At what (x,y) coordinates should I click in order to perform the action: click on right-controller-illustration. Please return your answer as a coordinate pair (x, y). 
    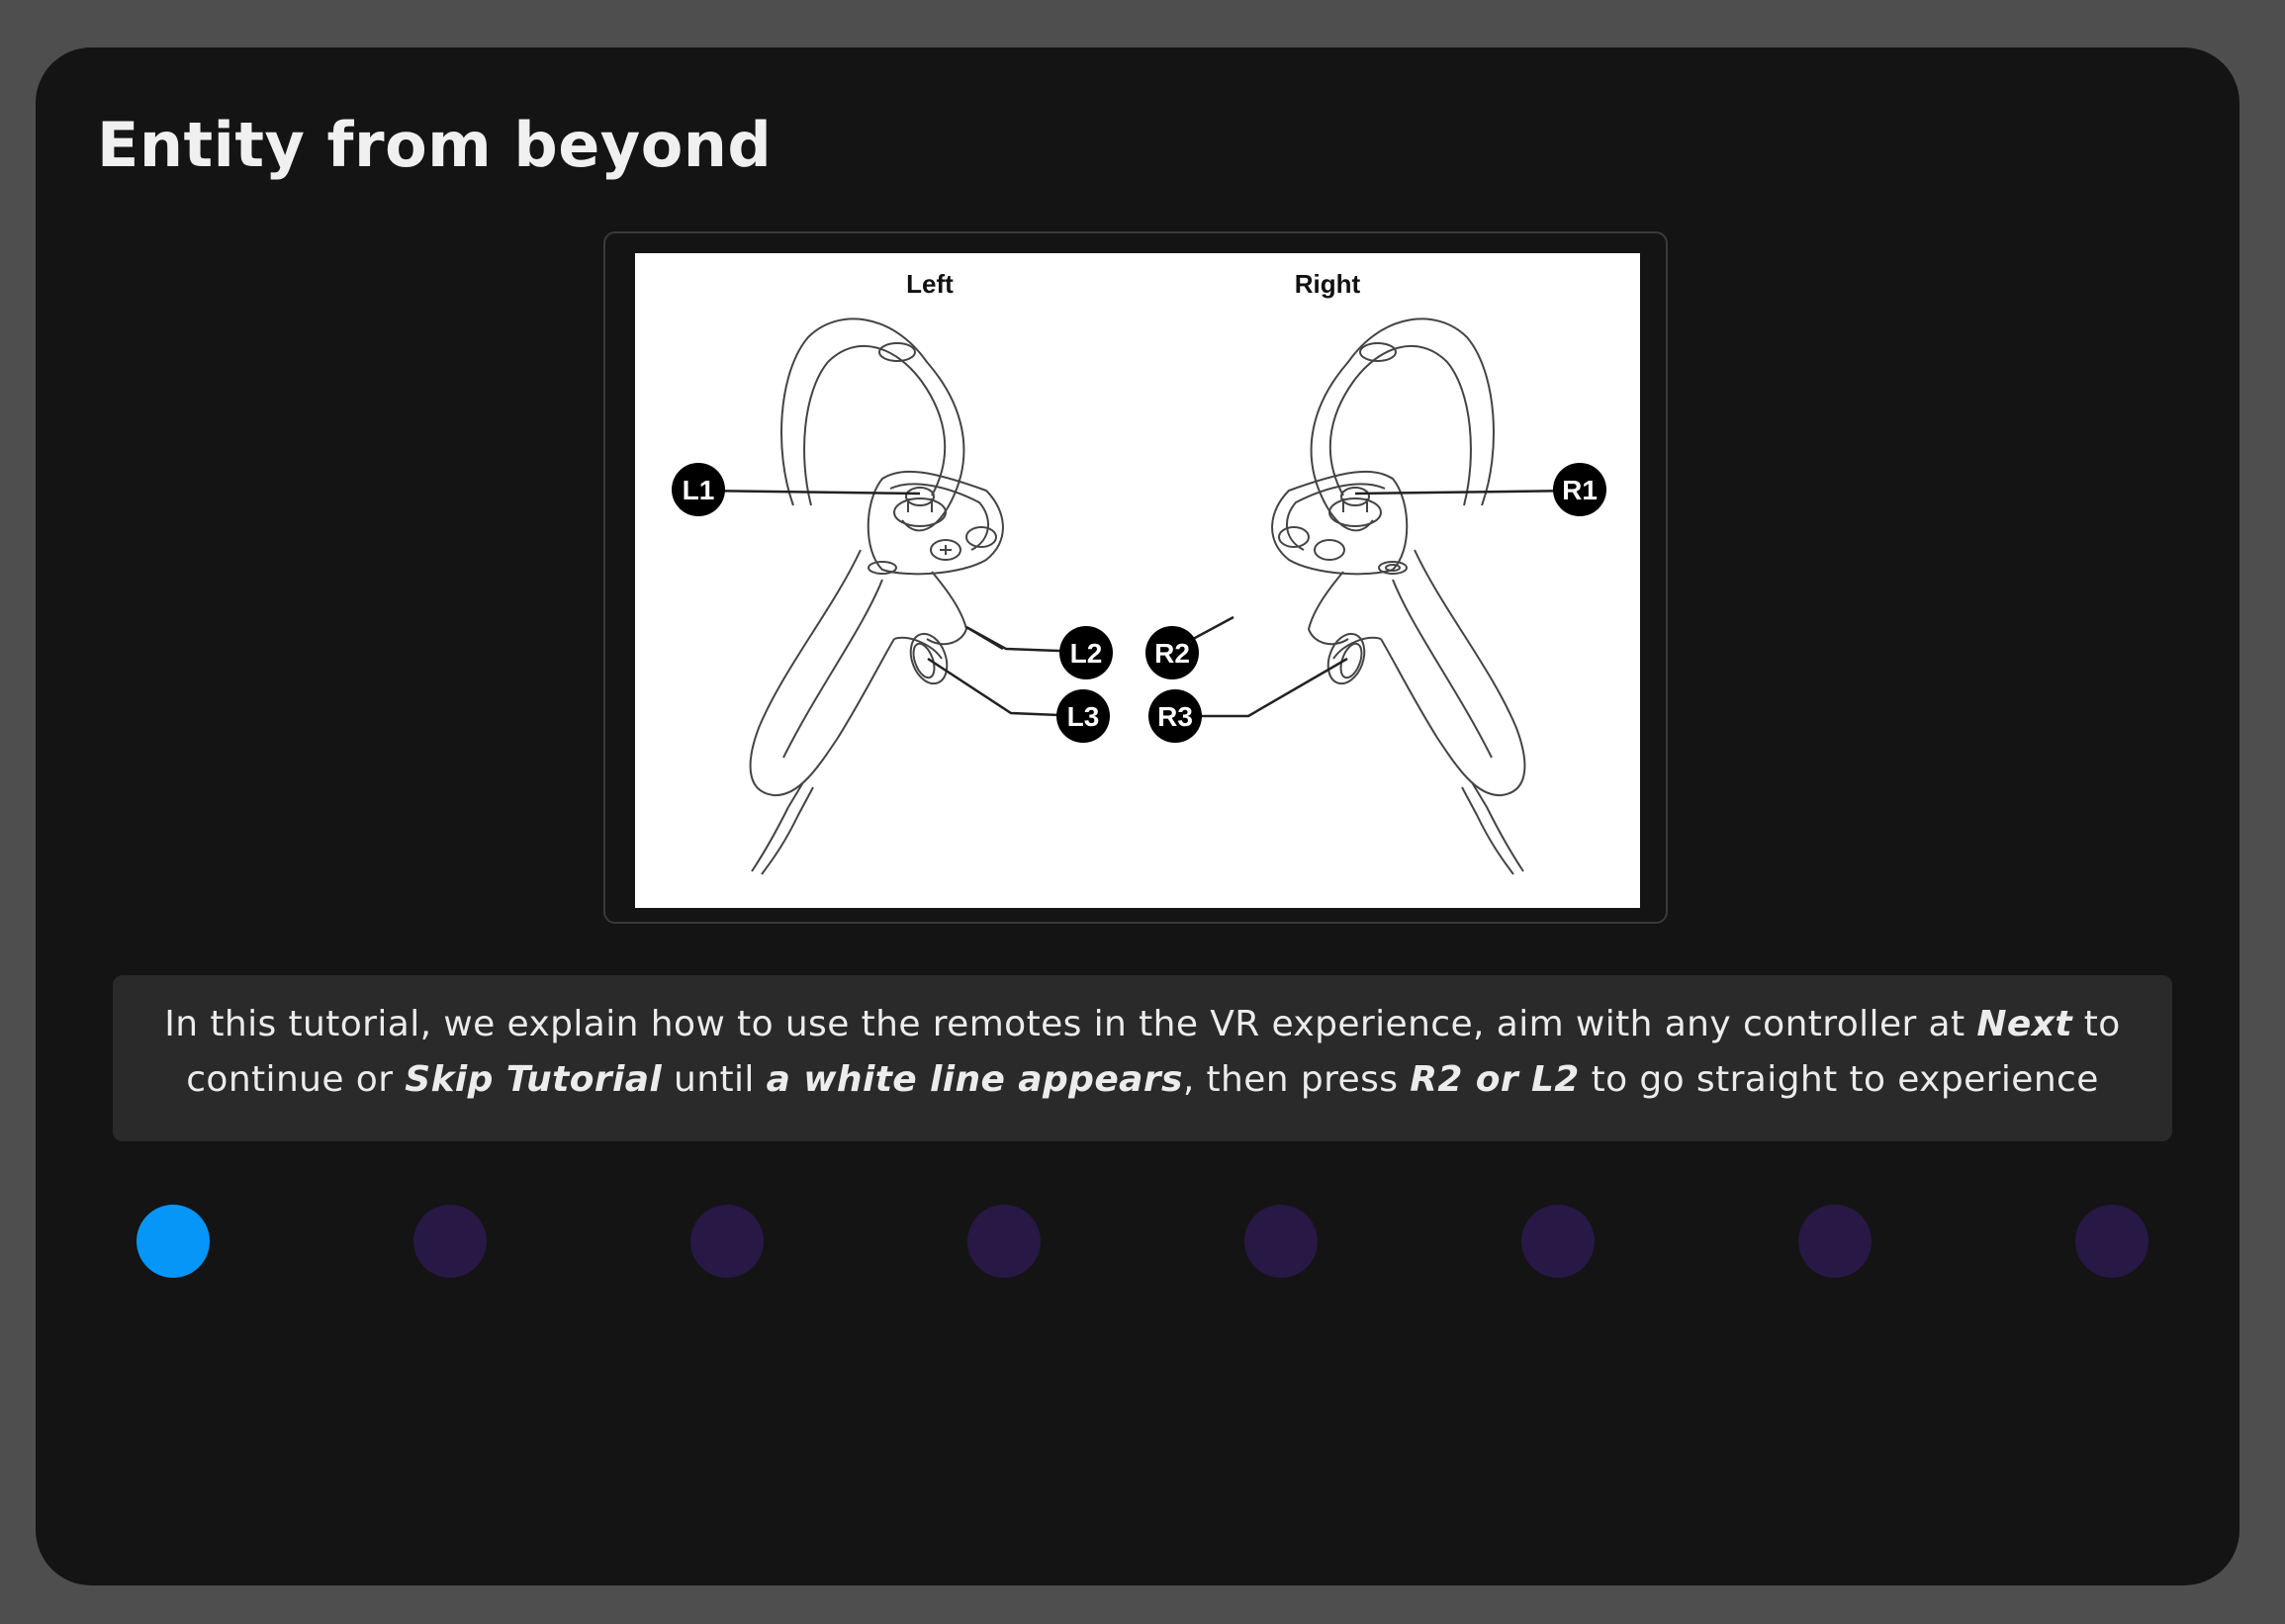
    Looking at the image, I should click on (1399, 596).